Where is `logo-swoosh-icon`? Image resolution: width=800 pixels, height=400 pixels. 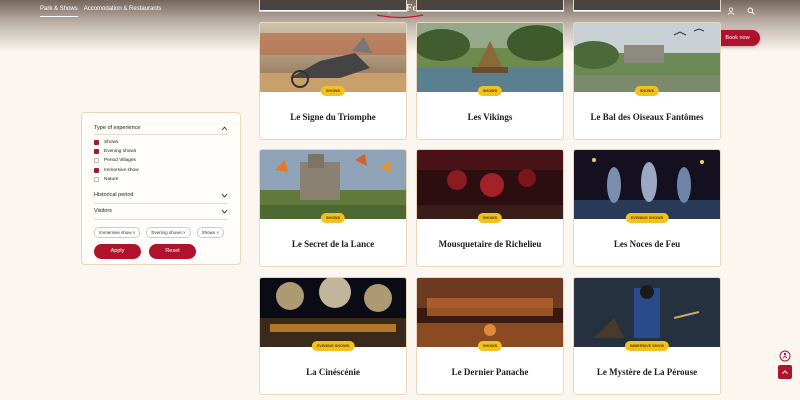
logo-swoosh-icon is located at coordinates (400, 16).